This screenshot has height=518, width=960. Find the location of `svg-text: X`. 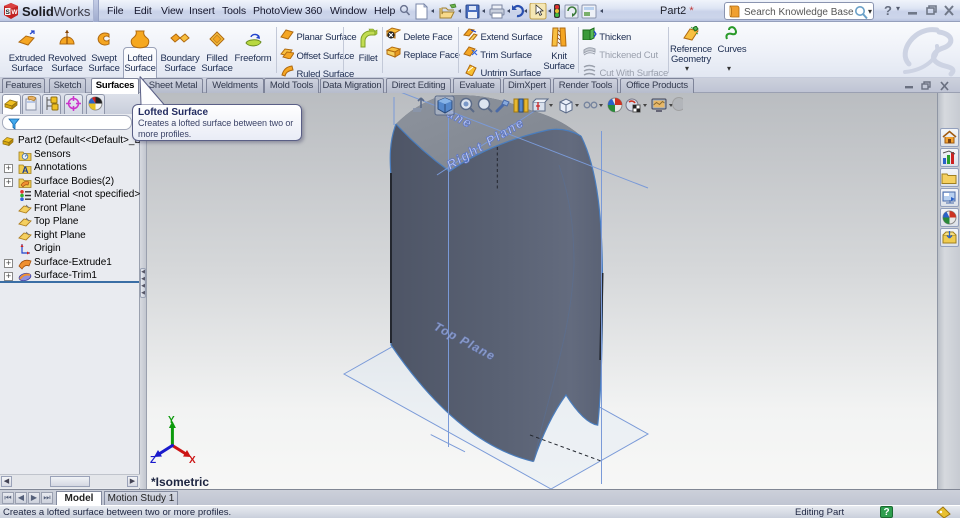

svg-text: X is located at coordinates (192, 460).